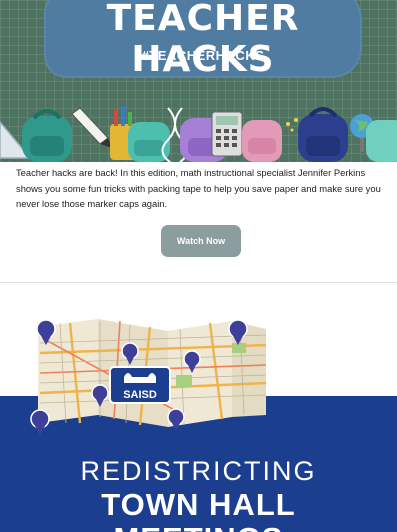 Image resolution: width=397 pixels, height=532 pixels. Describe the element at coordinates (203, 40) in the screenshot. I see `hero-title: TEACHER HACKS` at that location.